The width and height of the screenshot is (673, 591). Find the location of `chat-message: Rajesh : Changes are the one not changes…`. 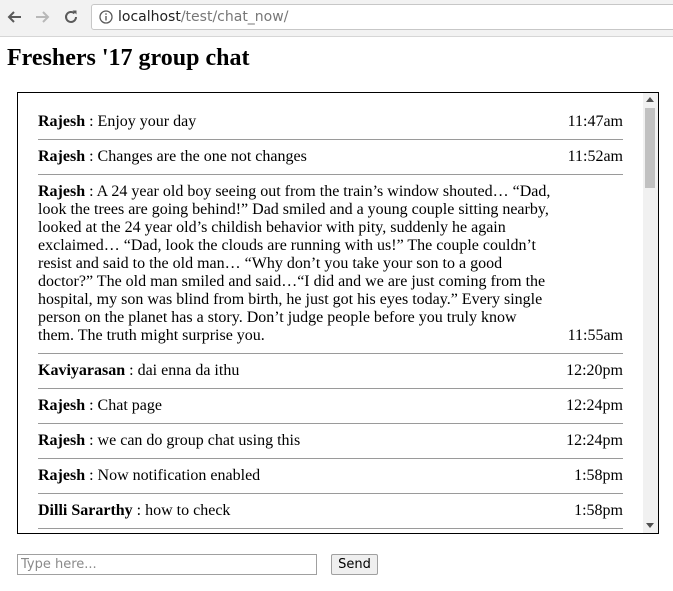

chat-message: Rajesh : Changes are the one not changes… is located at coordinates (330, 157).